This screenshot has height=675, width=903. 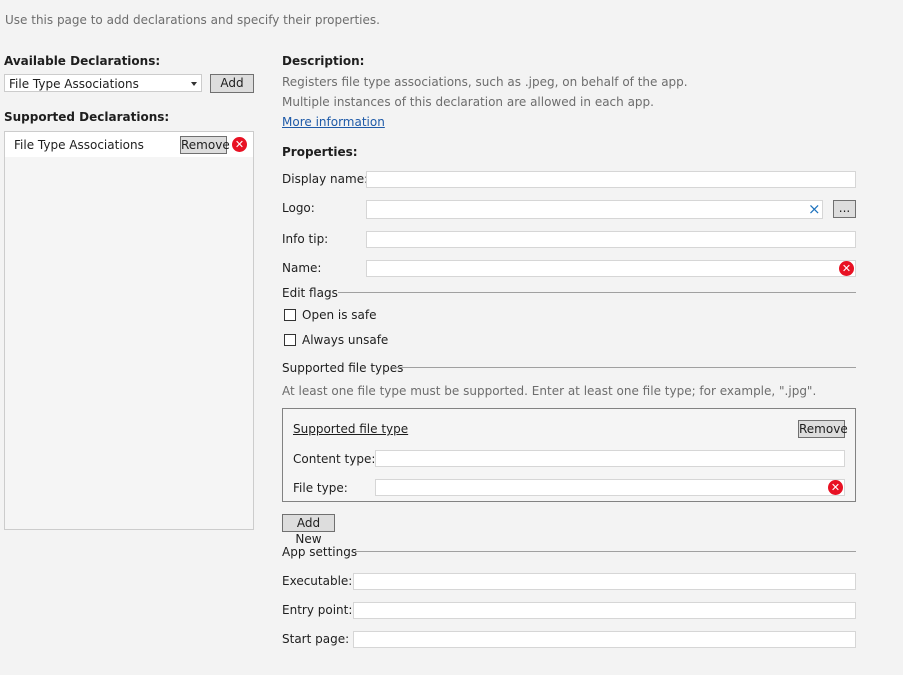 I want to click on open-is-safe-label: Open is safe, so click(x=339, y=315).